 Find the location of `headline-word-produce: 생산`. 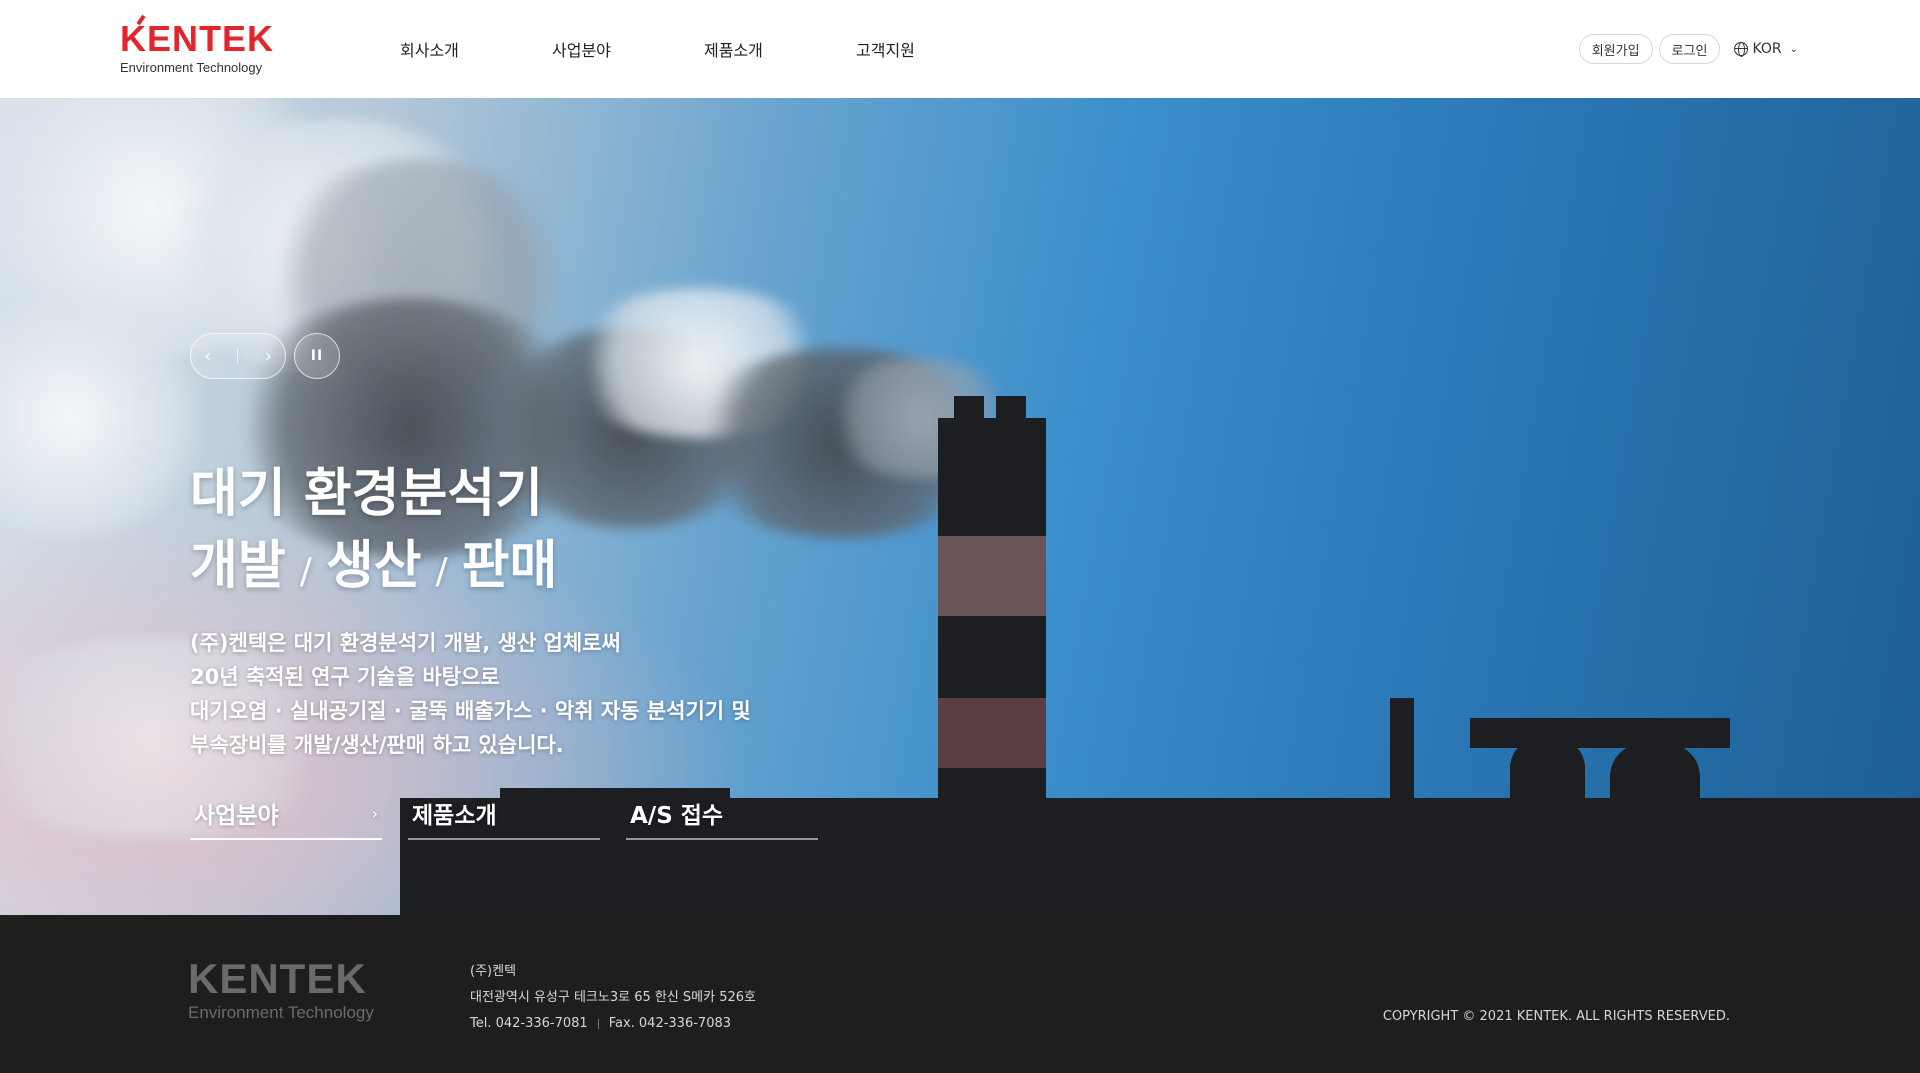

headline-word-produce: 생산 is located at coordinates (373, 566).